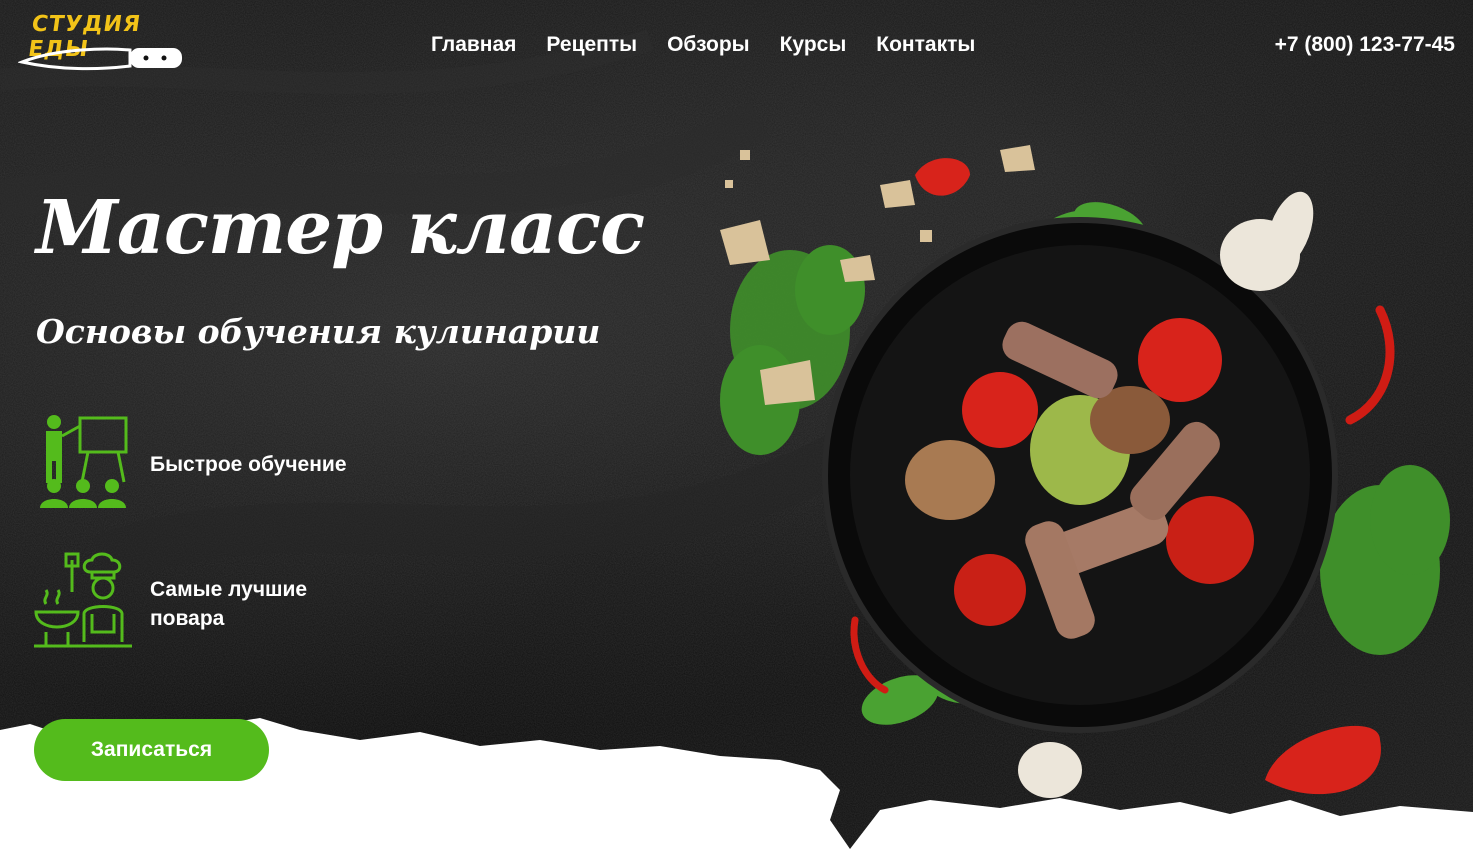  What do you see at coordinates (83, 600) in the screenshot?
I see `chef-cooking-icon` at bounding box center [83, 600].